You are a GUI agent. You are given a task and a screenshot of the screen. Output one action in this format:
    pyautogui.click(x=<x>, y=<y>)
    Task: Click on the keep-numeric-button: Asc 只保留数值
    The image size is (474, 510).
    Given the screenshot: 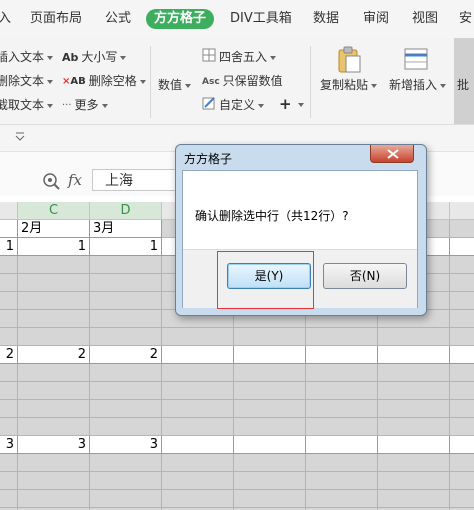 What is the action you would take?
    pyautogui.click(x=242, y=81)
    